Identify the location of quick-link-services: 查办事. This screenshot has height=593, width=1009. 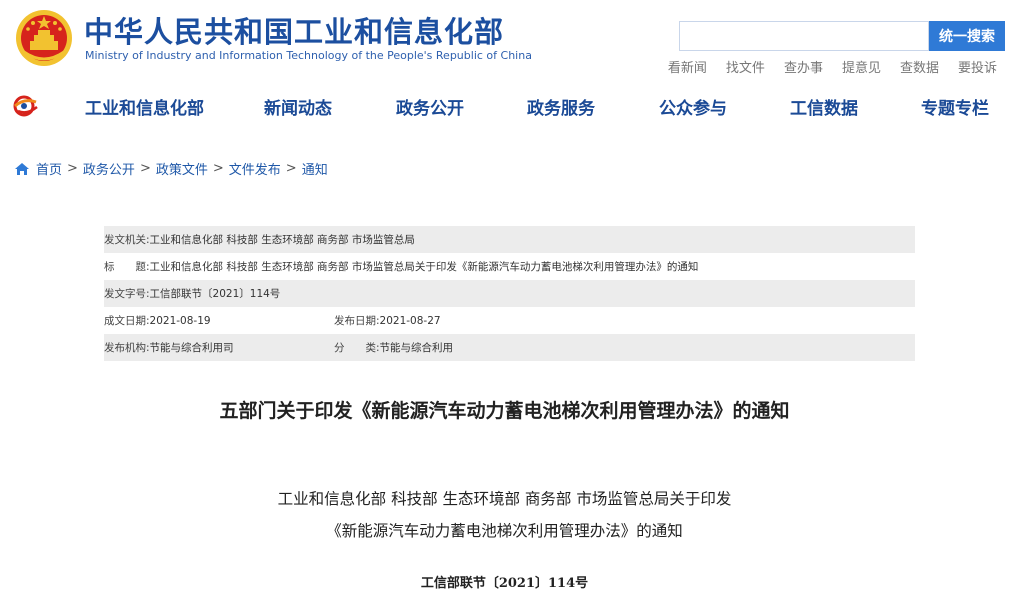
(803, 66).